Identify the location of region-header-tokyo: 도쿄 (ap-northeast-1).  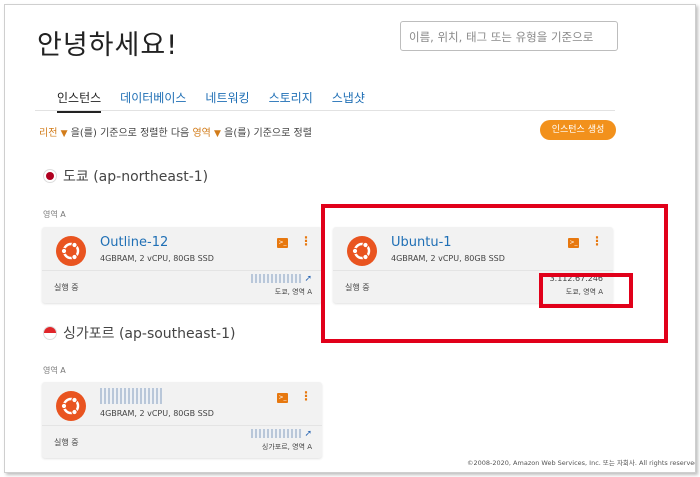
(125, 176).